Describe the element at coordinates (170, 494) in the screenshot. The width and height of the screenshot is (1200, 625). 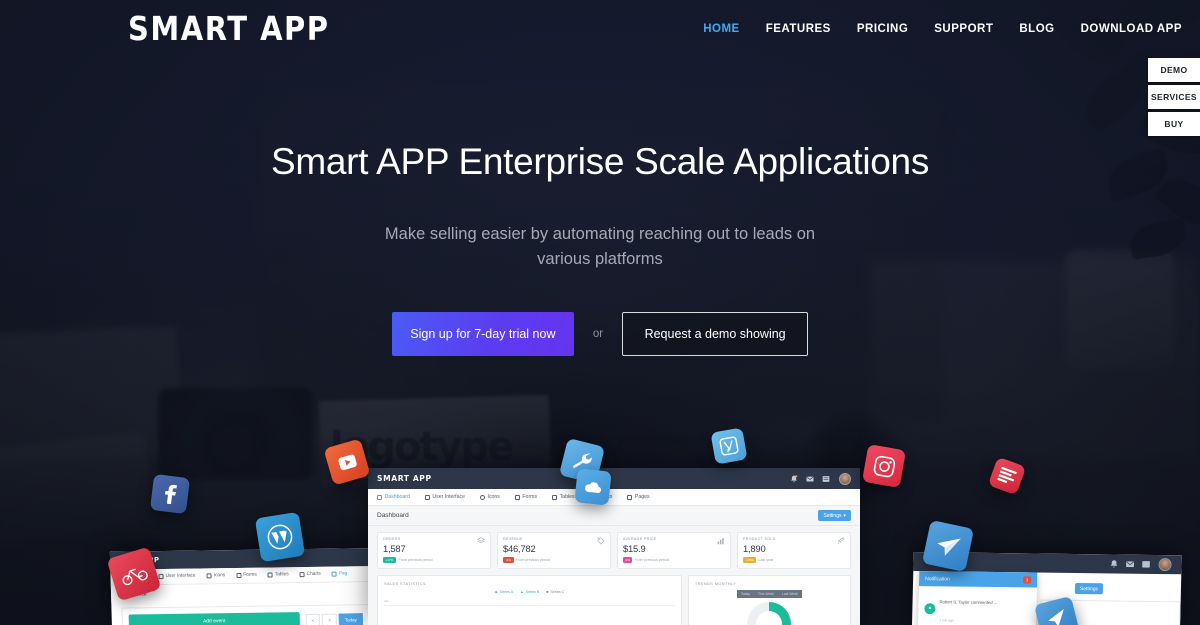
I see `facebook-tile` at that location.